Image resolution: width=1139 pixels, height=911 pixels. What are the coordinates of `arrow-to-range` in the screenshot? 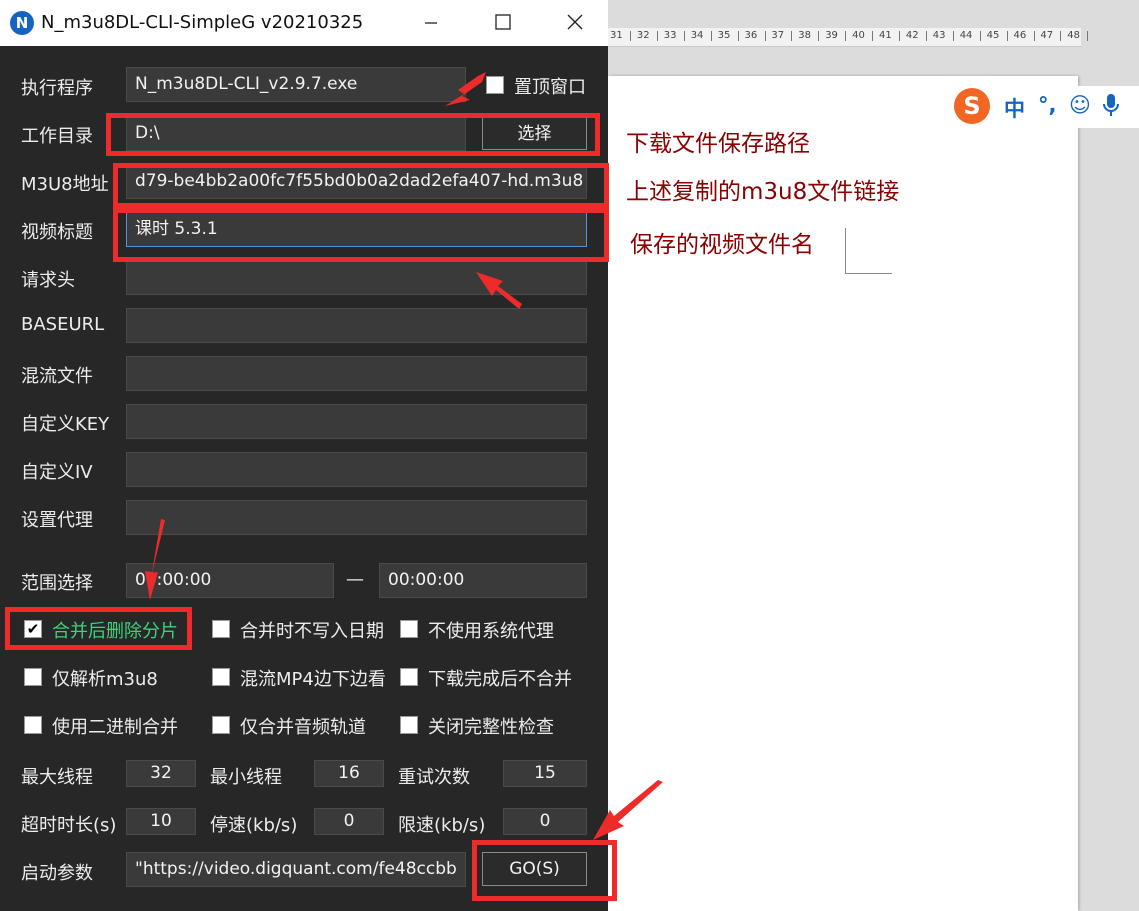 It's located at (155, 559).